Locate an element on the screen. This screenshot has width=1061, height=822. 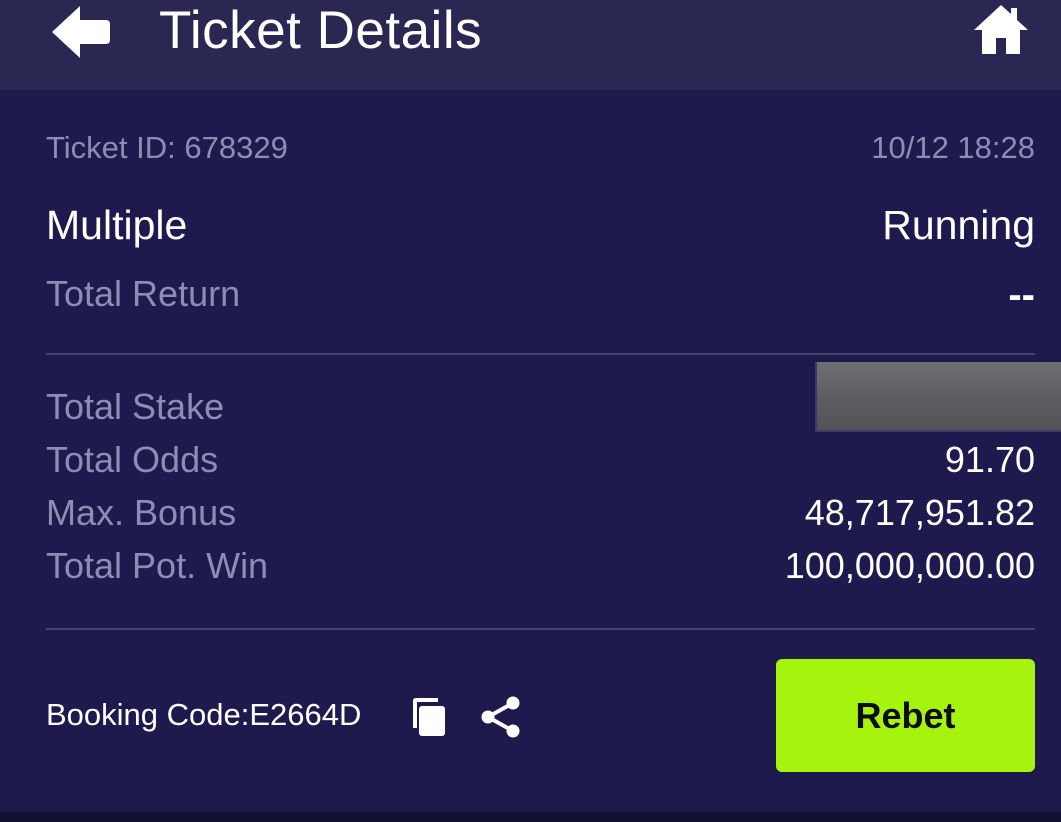
ticket-datetime: 10/12 18:28 is located at coordinates (953, 147).